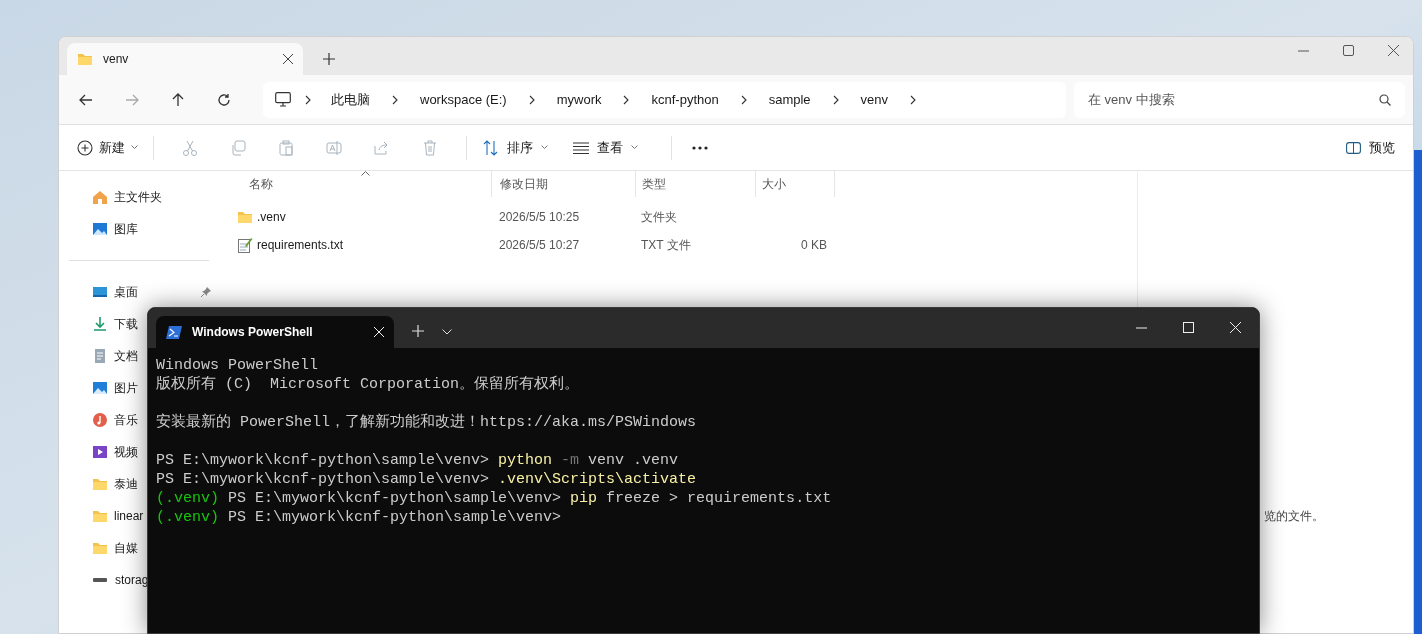 The height and width of the screenshot is (634, 1422). Describe the element at coordinates (238, 147) in the screenshot. I see `copy-icon` at that location.